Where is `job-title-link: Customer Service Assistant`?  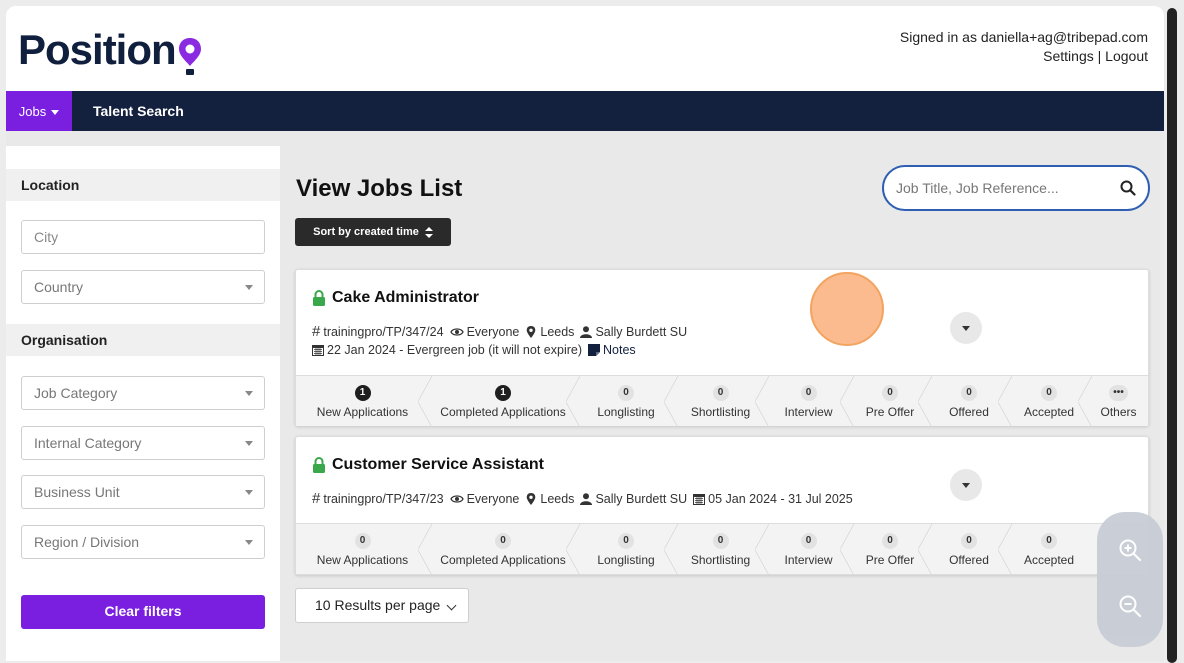
job-title-link: Customer Service Assistant is located at coordinates (428, 465).